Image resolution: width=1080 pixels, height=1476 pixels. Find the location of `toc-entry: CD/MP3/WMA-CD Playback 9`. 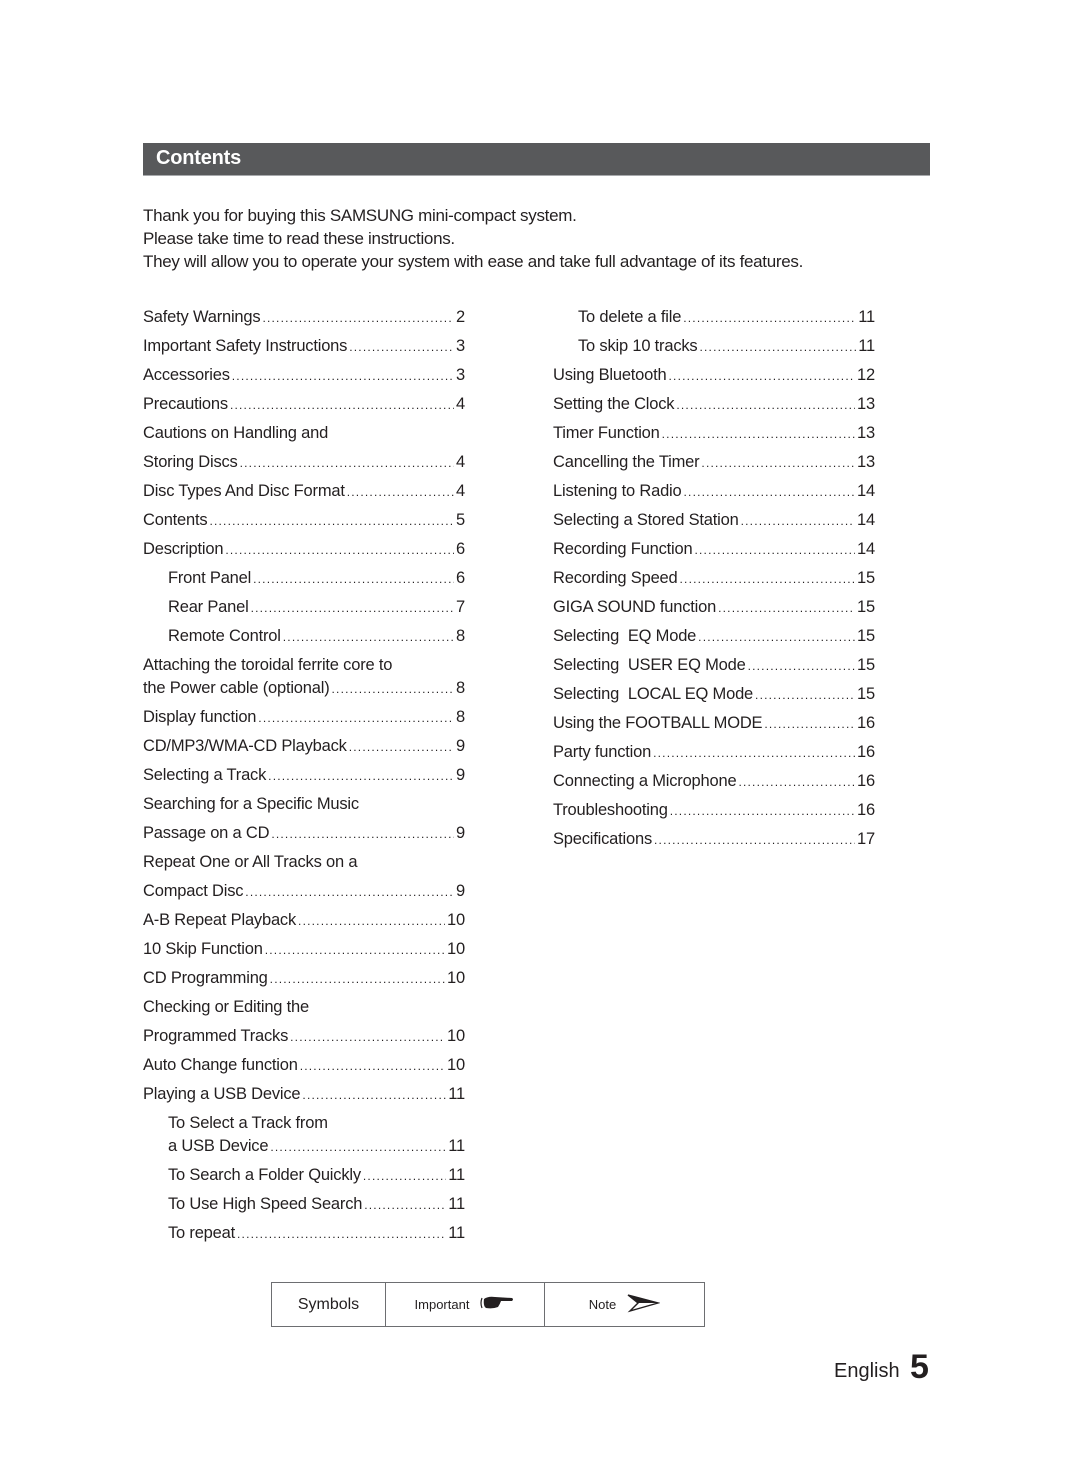

toc-entry: CD/MP3/WMA-CD Playback 9 is located at coordinates (304, 749).